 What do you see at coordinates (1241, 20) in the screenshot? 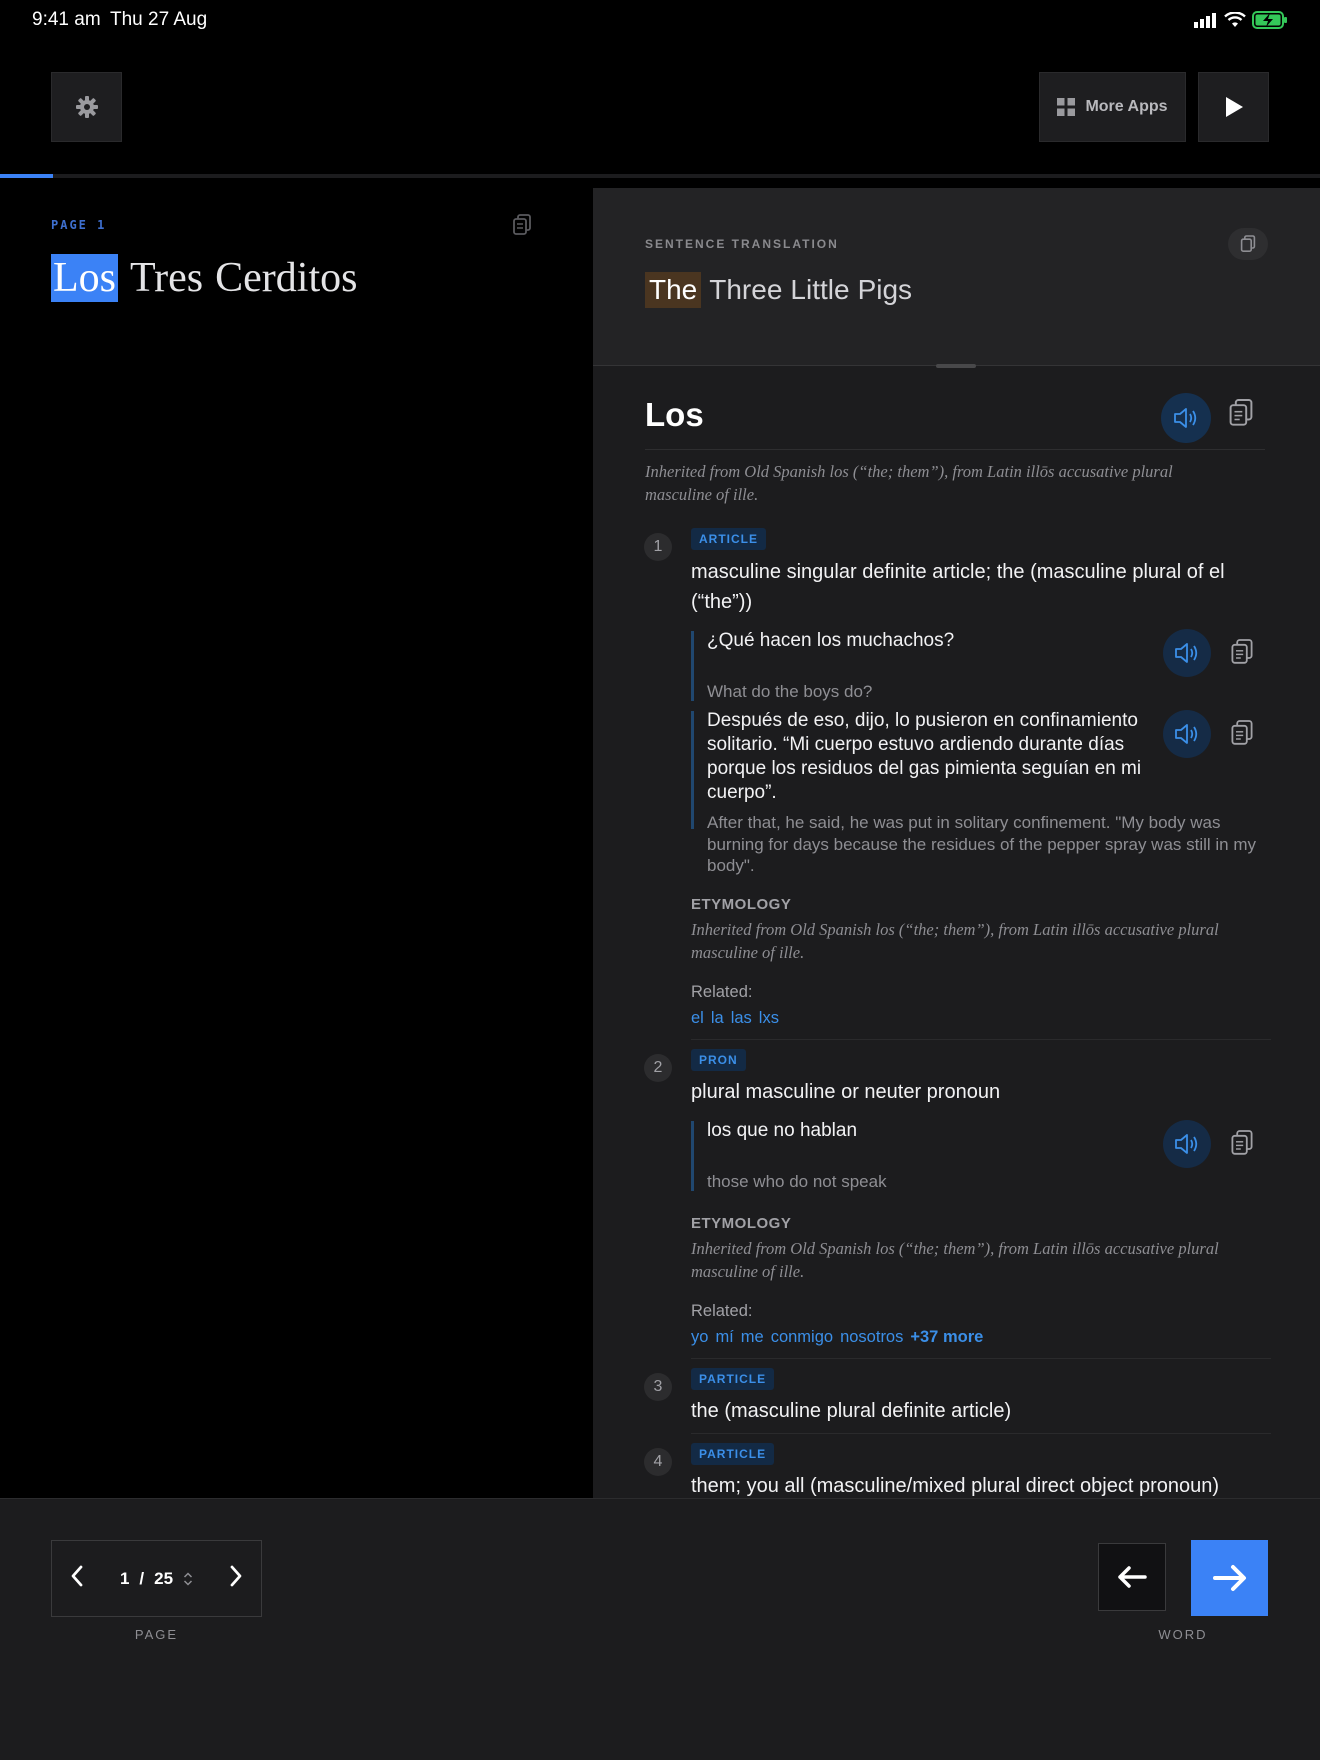
I see `status-icons` at bounding box center [1241, 20].